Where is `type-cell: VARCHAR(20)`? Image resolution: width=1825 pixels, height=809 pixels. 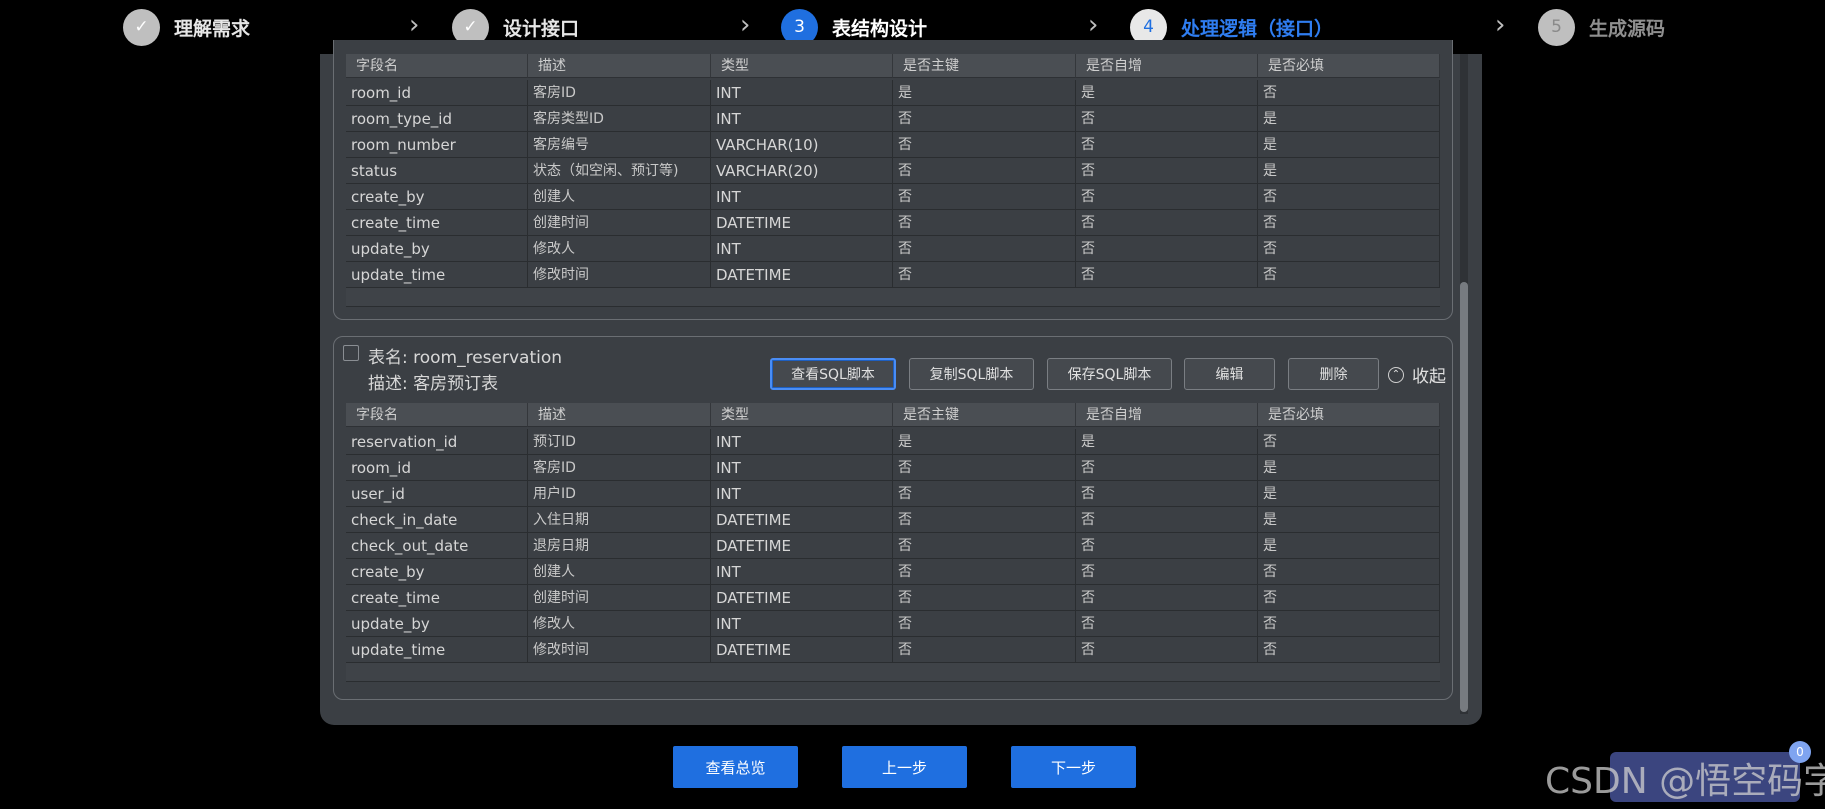 type-cell: VARCHAR(20) is located at coordinates (802, 171).